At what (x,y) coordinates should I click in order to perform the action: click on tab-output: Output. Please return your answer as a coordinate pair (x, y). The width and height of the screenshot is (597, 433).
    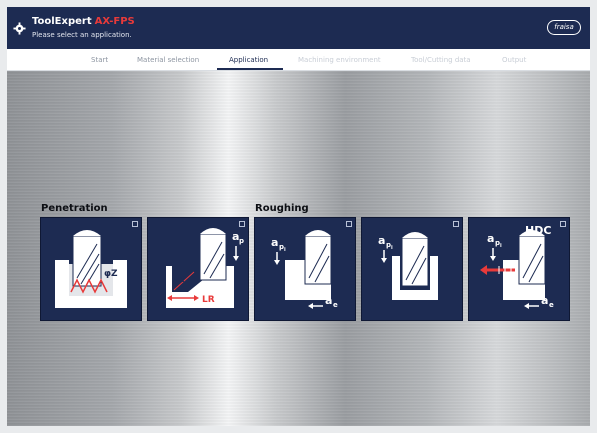
    Looking at the image, I should click on (514, 60).